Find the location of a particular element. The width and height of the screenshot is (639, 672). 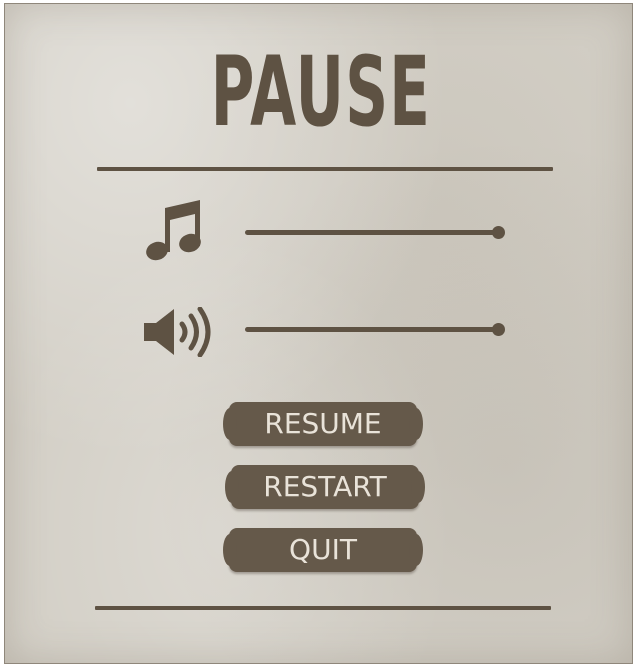

resume-button-label: RESUME is located at coordinates (323, 423).